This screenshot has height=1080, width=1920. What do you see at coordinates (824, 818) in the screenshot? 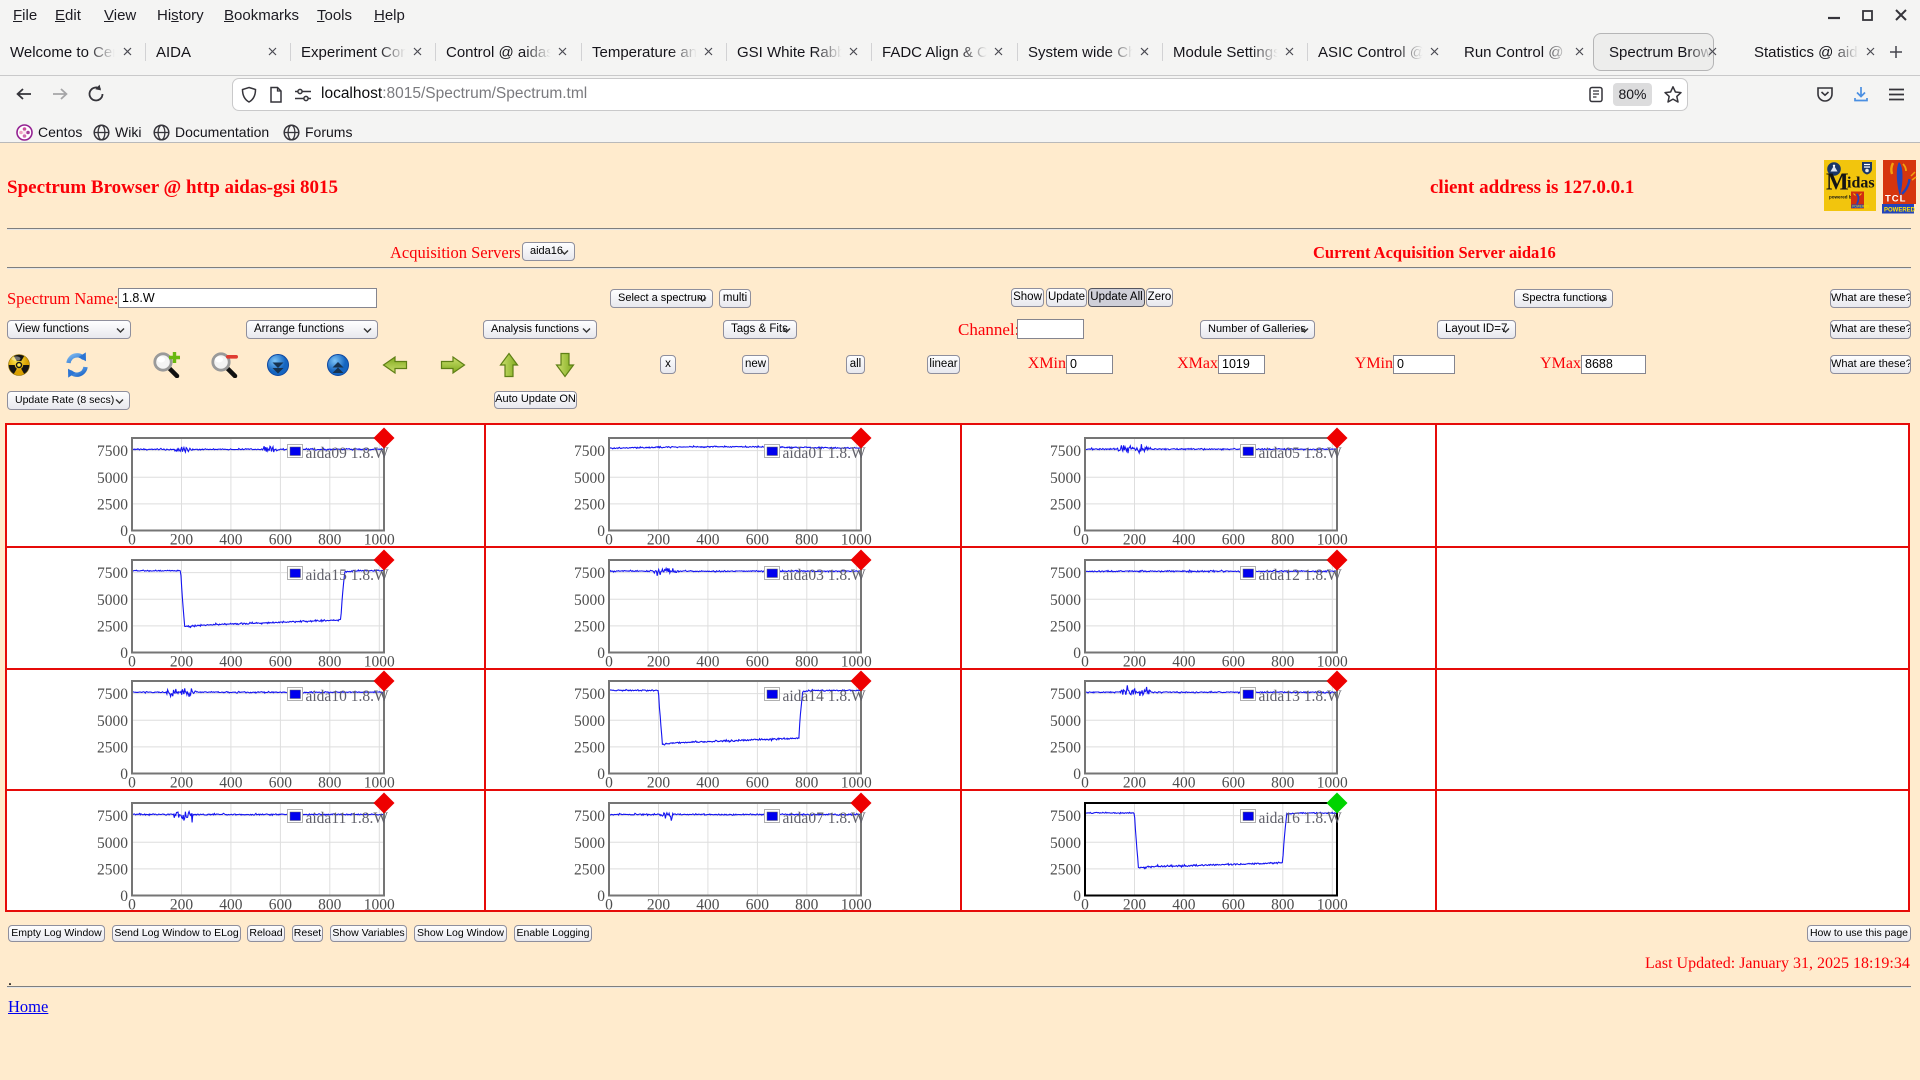
I see `svg-text: aida07 1.8.W` at bounding box center [824, 818].